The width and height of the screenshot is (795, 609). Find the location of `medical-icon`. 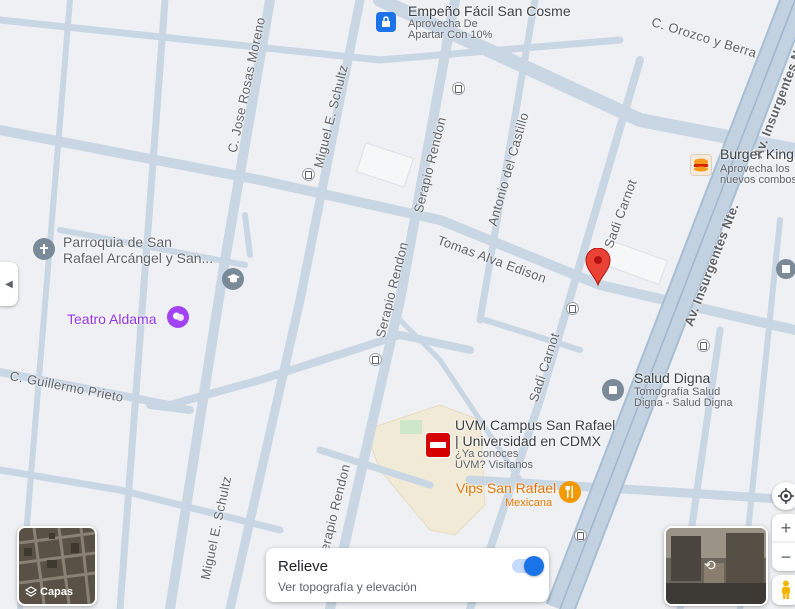

medical-icon is located at coordinates (613, 390).